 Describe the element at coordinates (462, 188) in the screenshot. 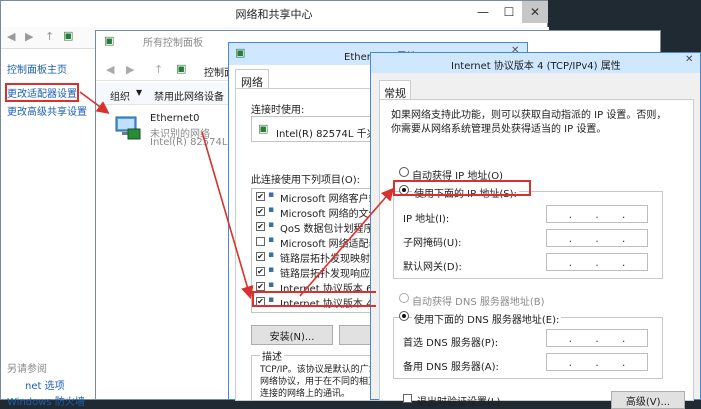

I see `highlight-manual-ip` at that location.